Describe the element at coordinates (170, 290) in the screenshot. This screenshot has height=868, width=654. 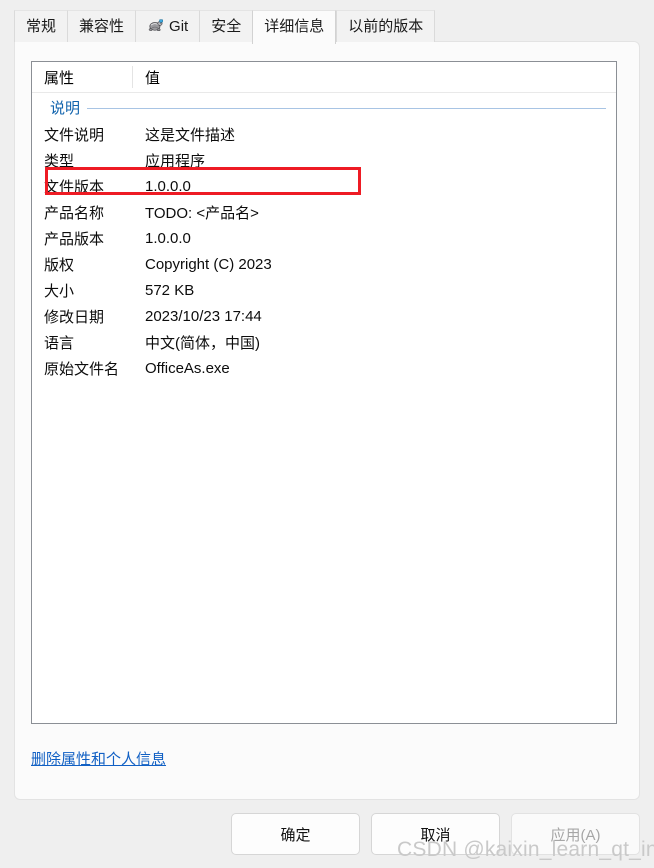
I see `property-value: 572 KB` at that location.